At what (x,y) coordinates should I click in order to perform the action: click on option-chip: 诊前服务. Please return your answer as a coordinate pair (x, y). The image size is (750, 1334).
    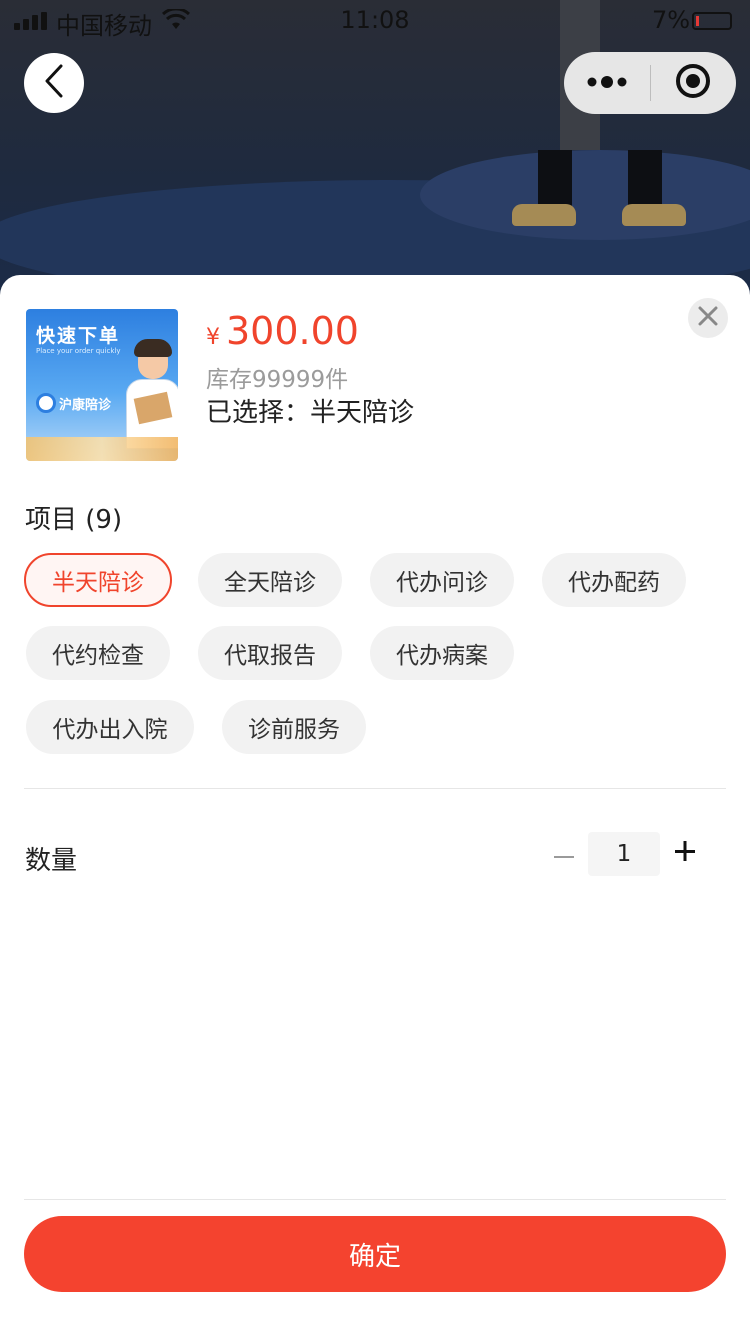
    Looking at the image, I should click on (294, 727).